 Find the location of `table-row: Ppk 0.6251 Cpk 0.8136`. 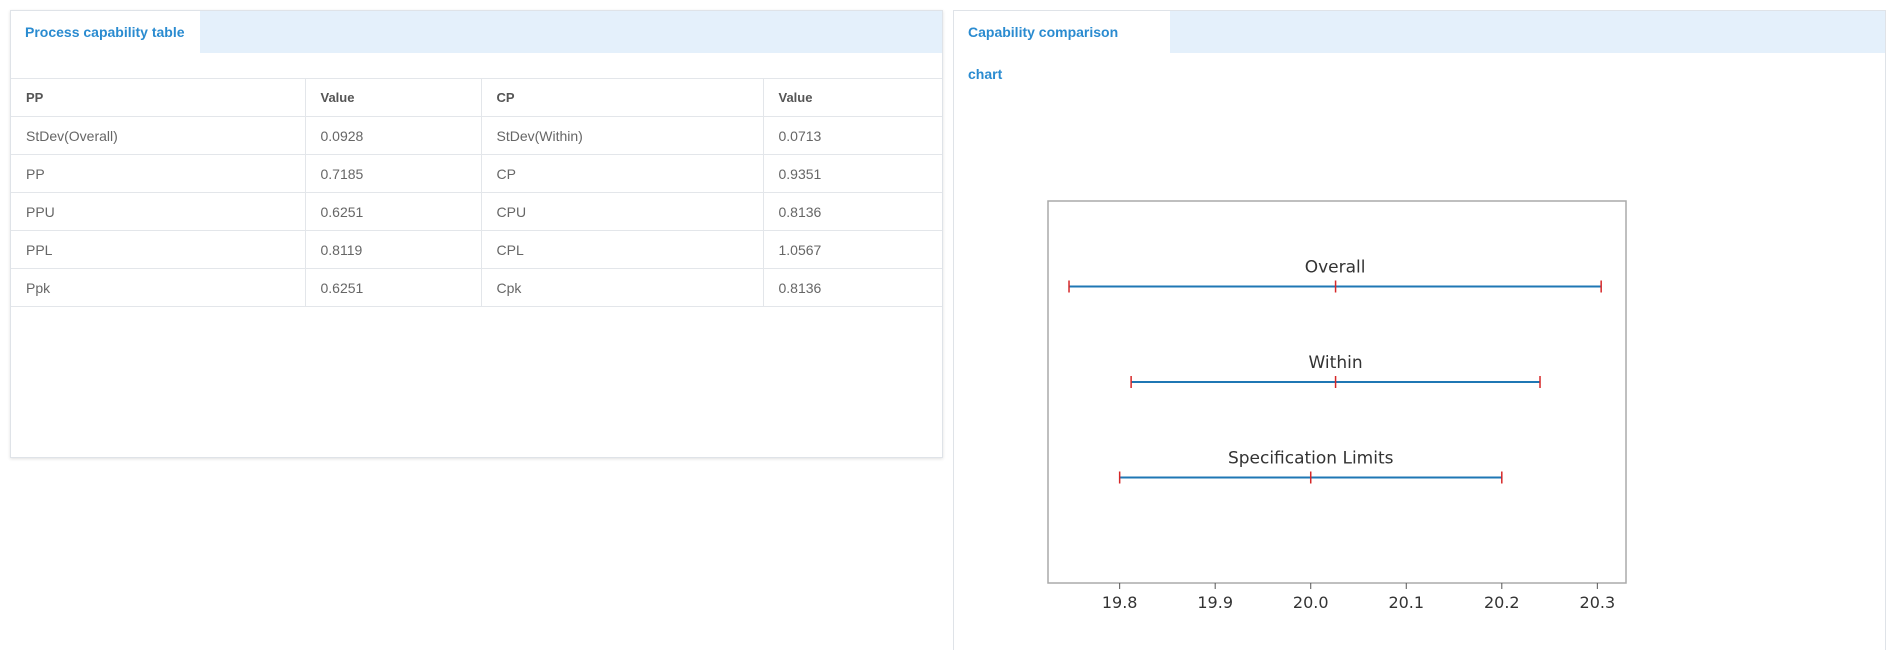

table-row: Ppk 0.6251 Cpk 0.8136 is located at coordinates (476, 287).